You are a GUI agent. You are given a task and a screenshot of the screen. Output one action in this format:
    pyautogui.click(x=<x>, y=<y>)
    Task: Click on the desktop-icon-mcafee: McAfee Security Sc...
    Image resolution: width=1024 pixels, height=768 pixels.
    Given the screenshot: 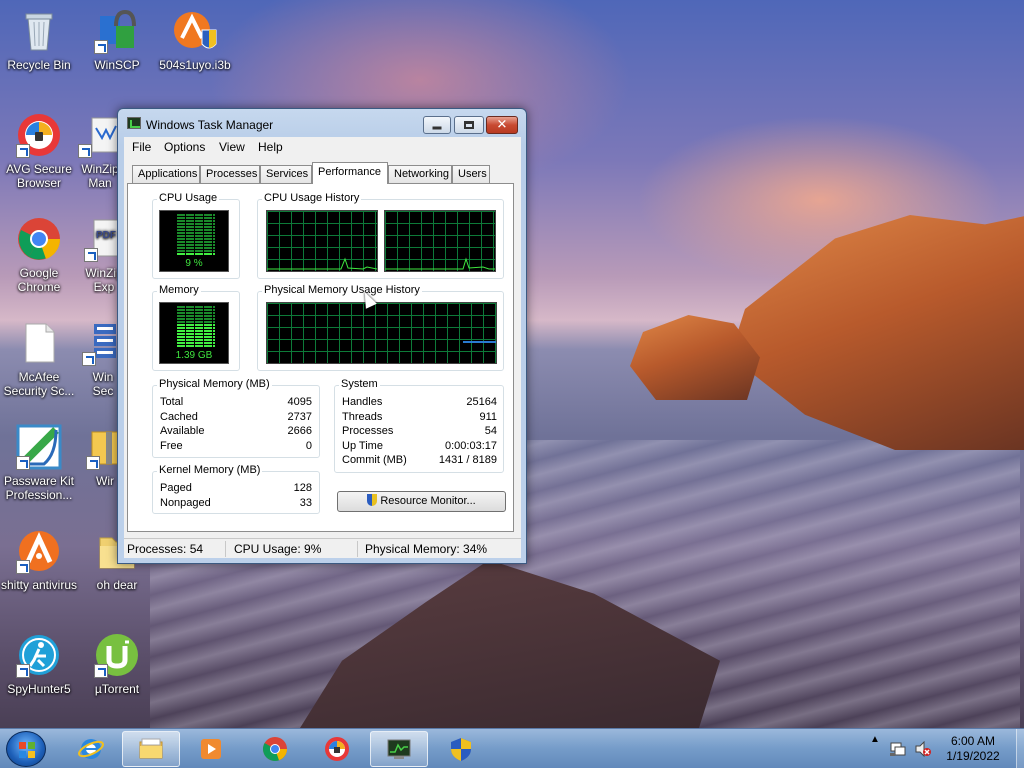 What is the action you would take?
    pyautogui.click(x=39, y=359)
    